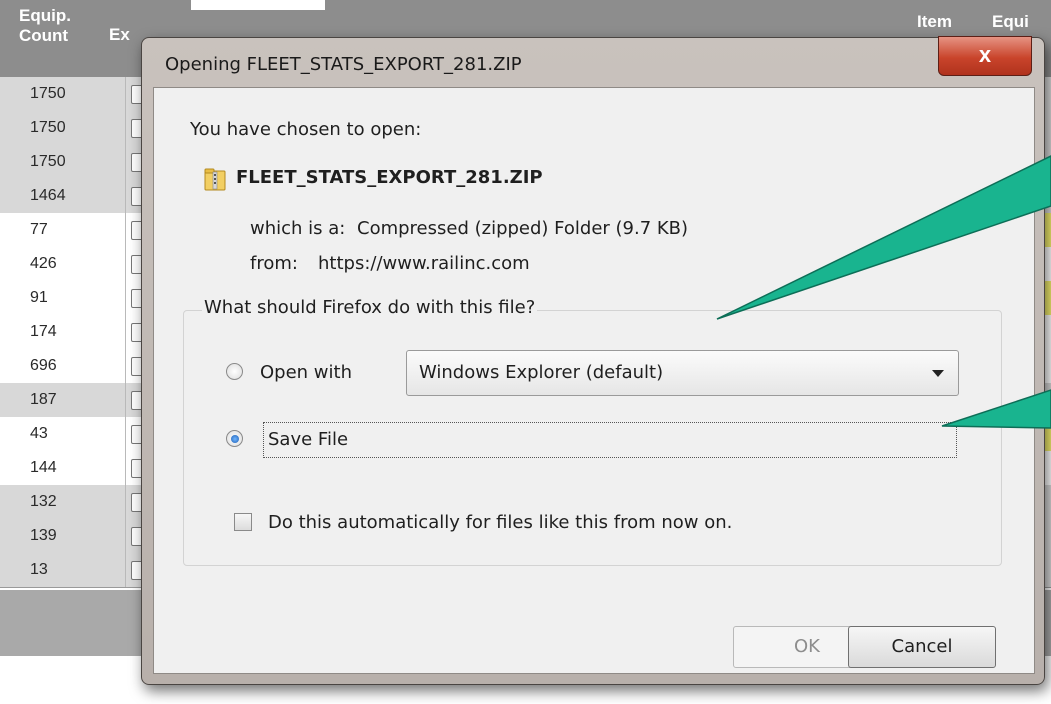 The height and width of the screenshot is (704, 1051). Describe the element at coordinates (63, 264) in the screenshot. I see `equip-count-cell: 426` at that location.